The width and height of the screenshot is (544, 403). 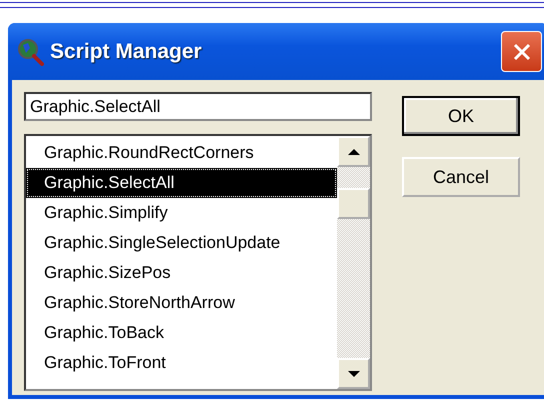 What do you see at coordinates (181, 183) in the screenshot?
I see `script-list-item: Graphic.SelectAll` at bounding box center [181, 183].